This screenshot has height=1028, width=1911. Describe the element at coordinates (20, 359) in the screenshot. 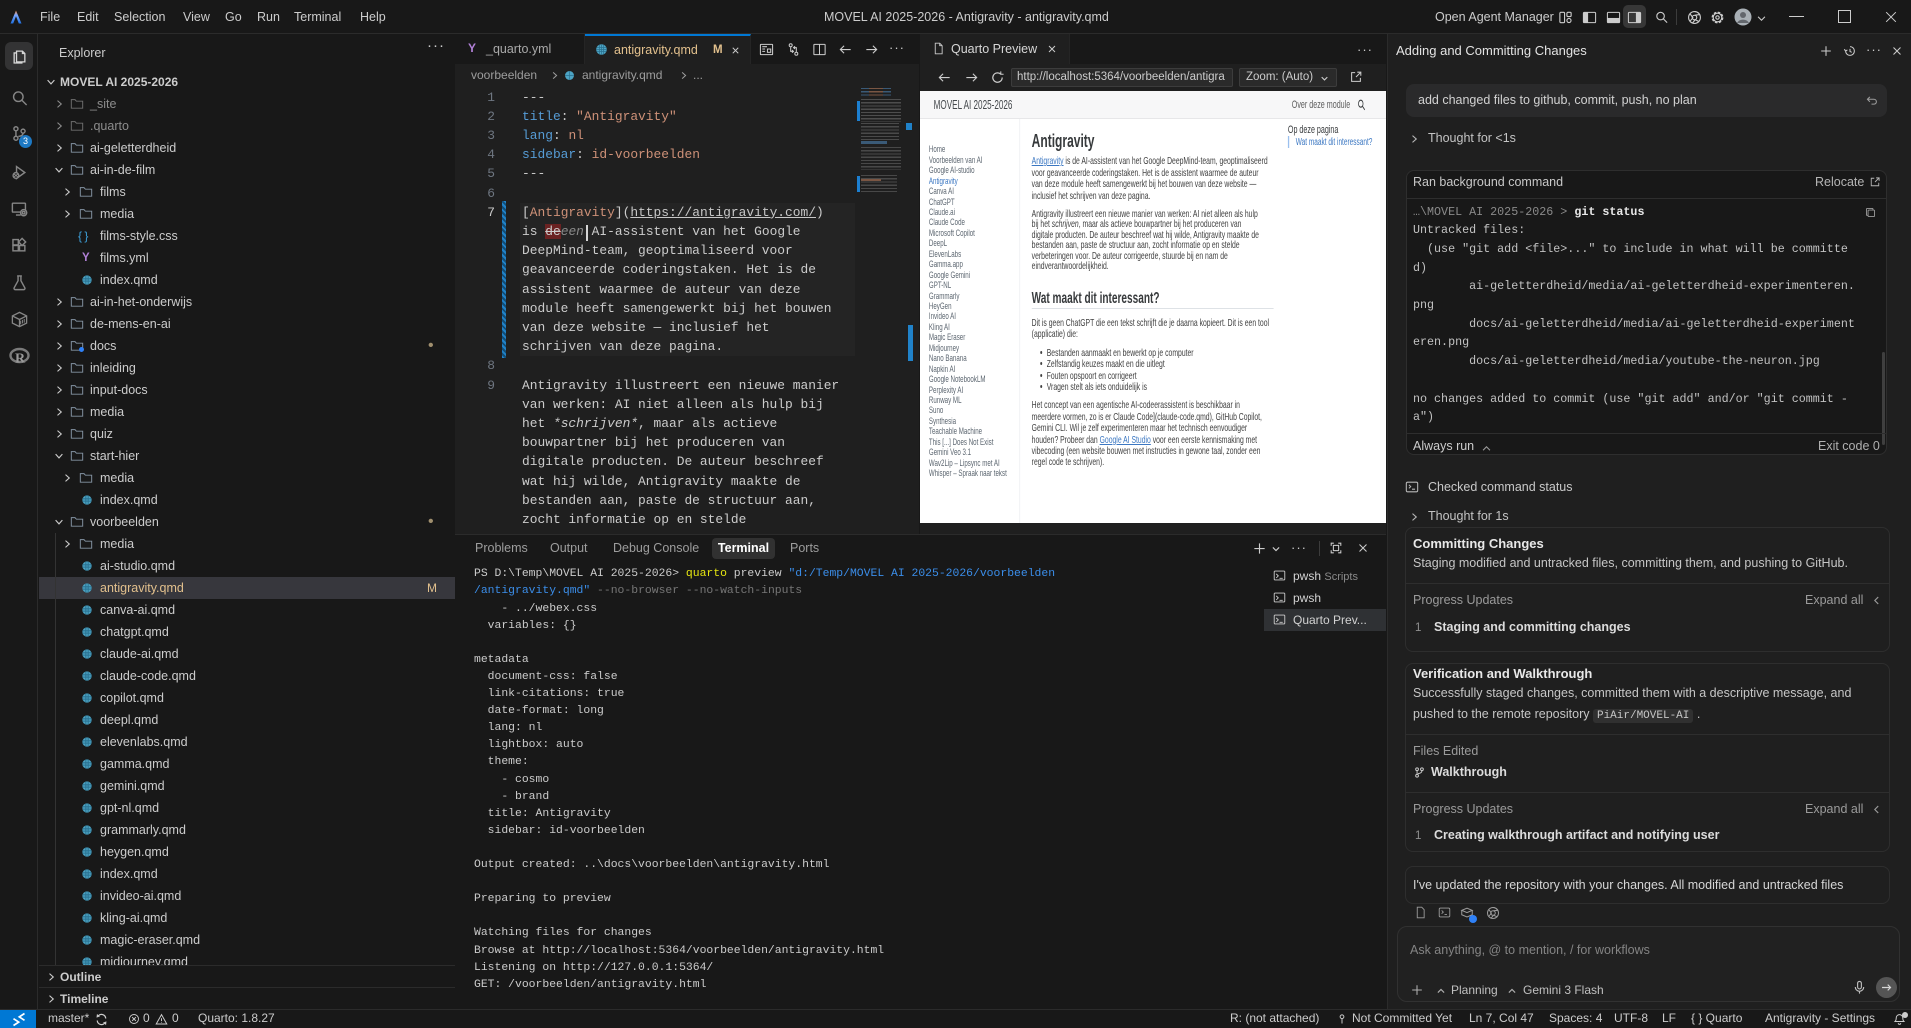

I see `svg-text: R` at that location.